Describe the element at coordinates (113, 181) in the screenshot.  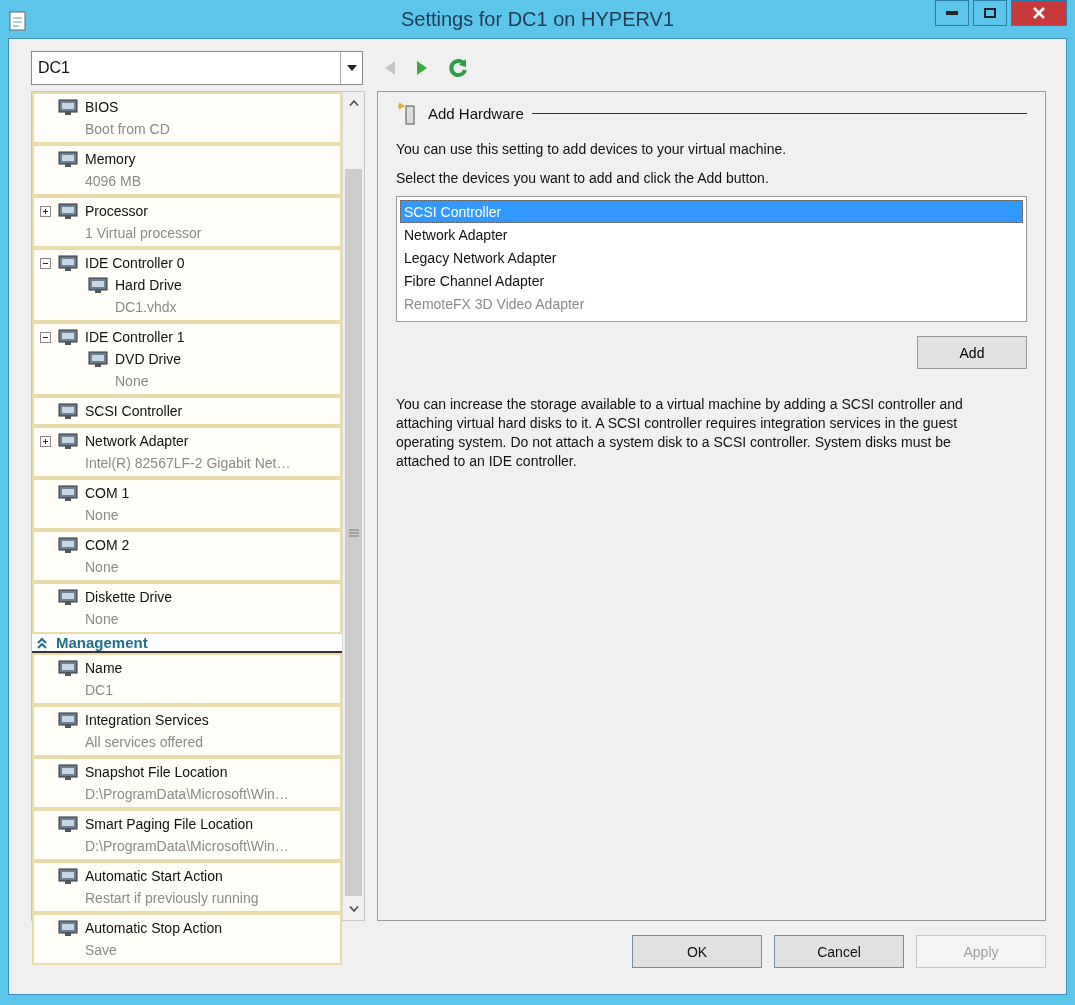
I see `setting-value: 4096 MB` at that location.